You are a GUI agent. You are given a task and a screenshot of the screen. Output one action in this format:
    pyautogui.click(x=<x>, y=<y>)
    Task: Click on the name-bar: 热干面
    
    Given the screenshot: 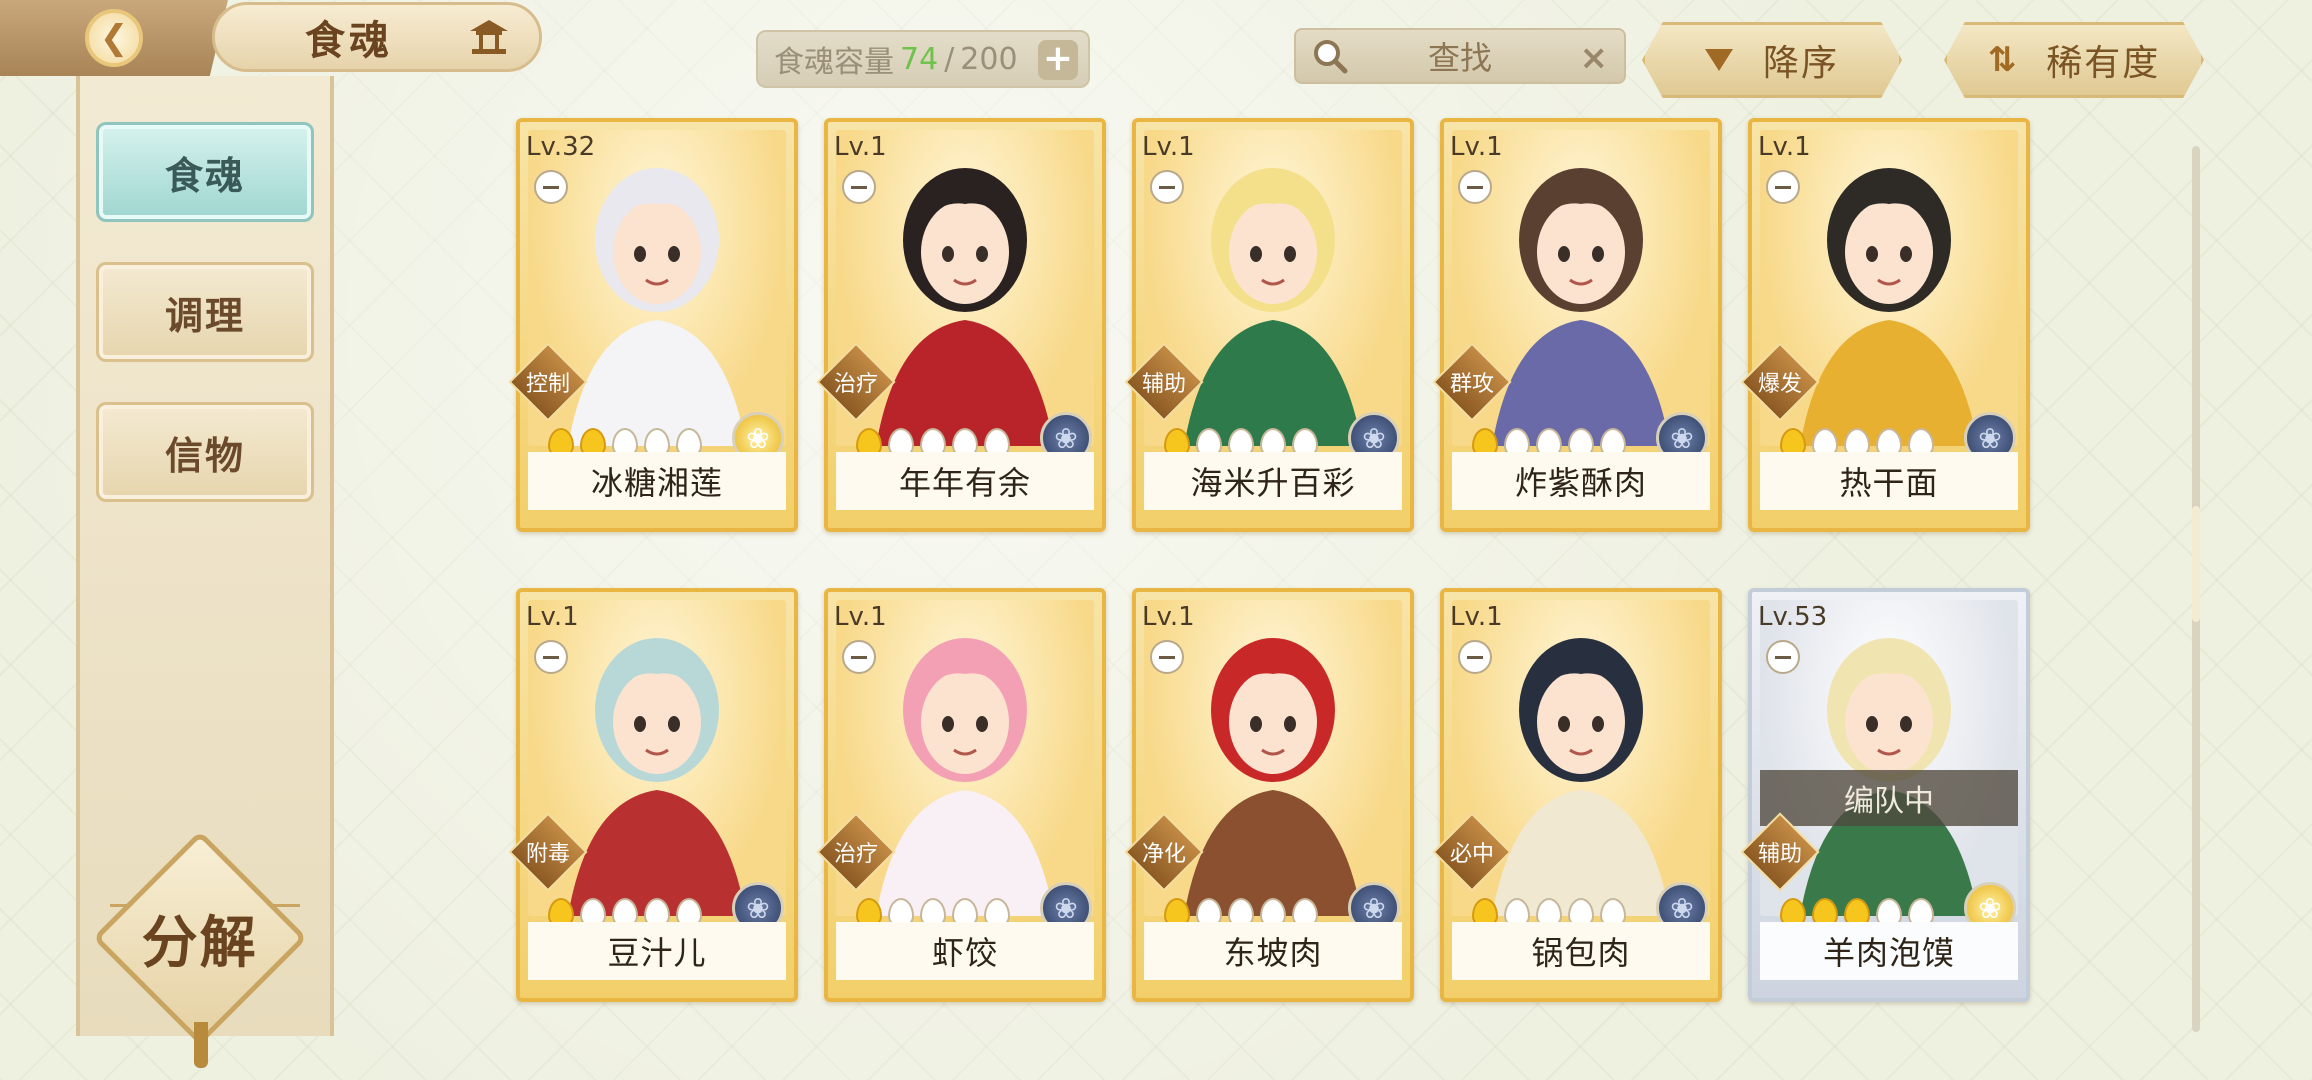 What is the action you would take?
    pyautogui.click(x=1889, y=481)
    